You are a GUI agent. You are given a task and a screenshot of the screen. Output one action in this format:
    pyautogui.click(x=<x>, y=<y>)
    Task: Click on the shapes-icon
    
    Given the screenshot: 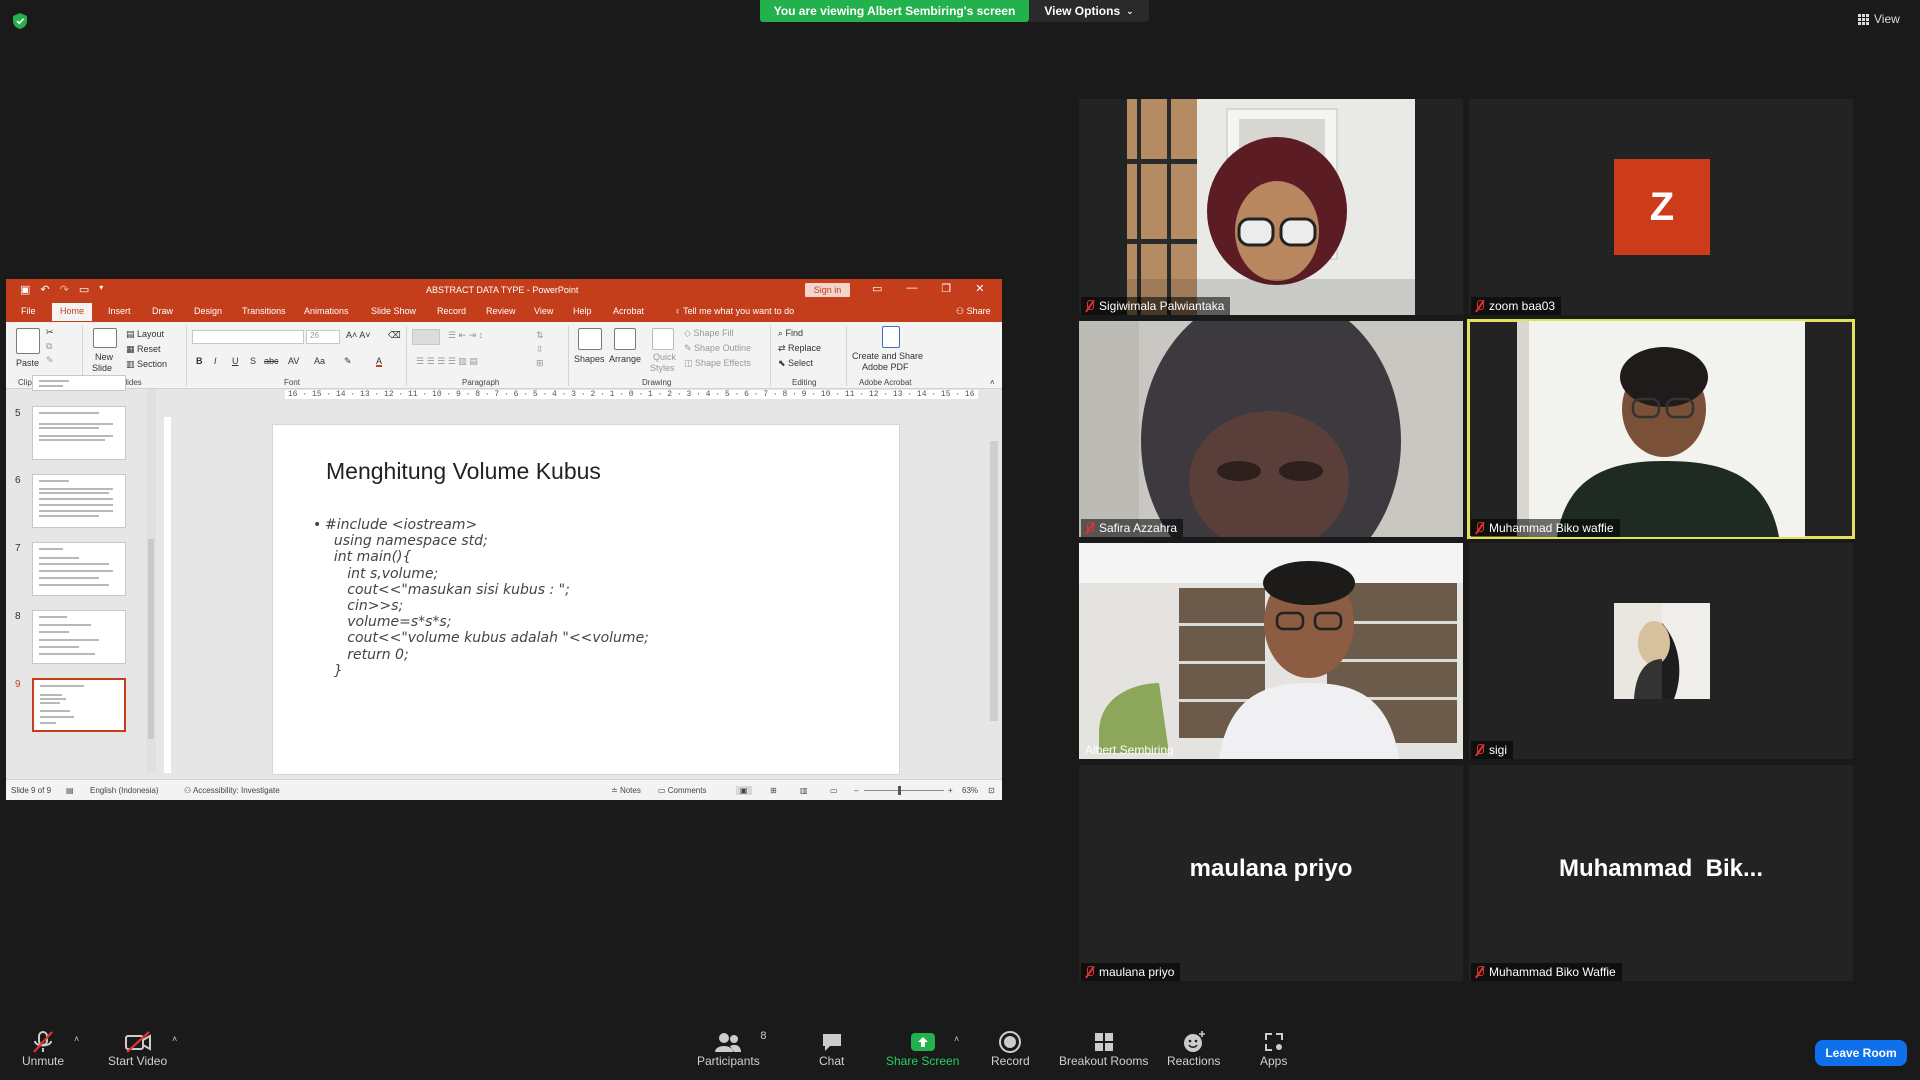 What is the action you would take?
    pyautogui.click(x=590, y=339)
    